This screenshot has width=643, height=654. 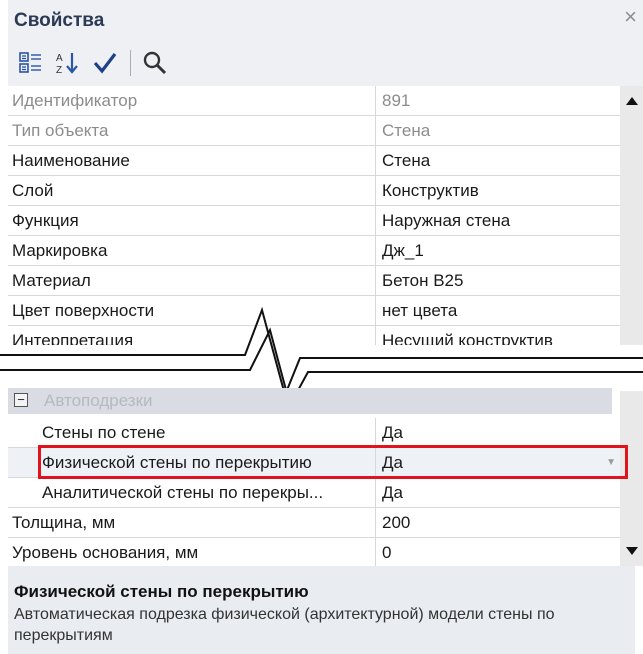 I want to click on apply-checkmark-icon, so click(x=105, y=63).